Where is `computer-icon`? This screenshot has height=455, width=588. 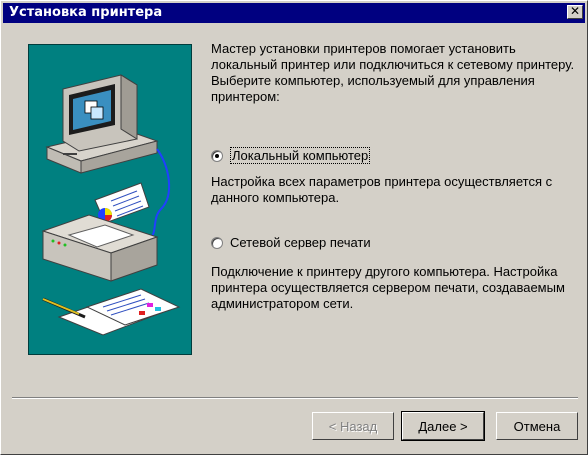
computer-icon is located at coordinates (102, 124).